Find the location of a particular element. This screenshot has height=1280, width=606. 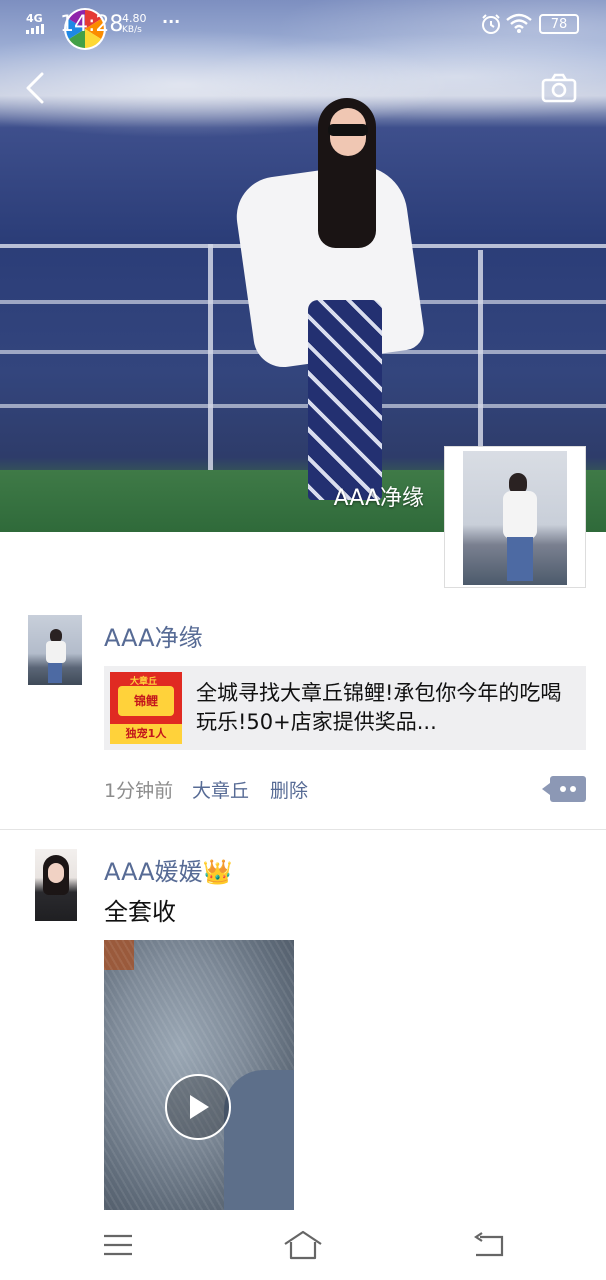

battery-icon: 78 is located at coordinates (559, 24).